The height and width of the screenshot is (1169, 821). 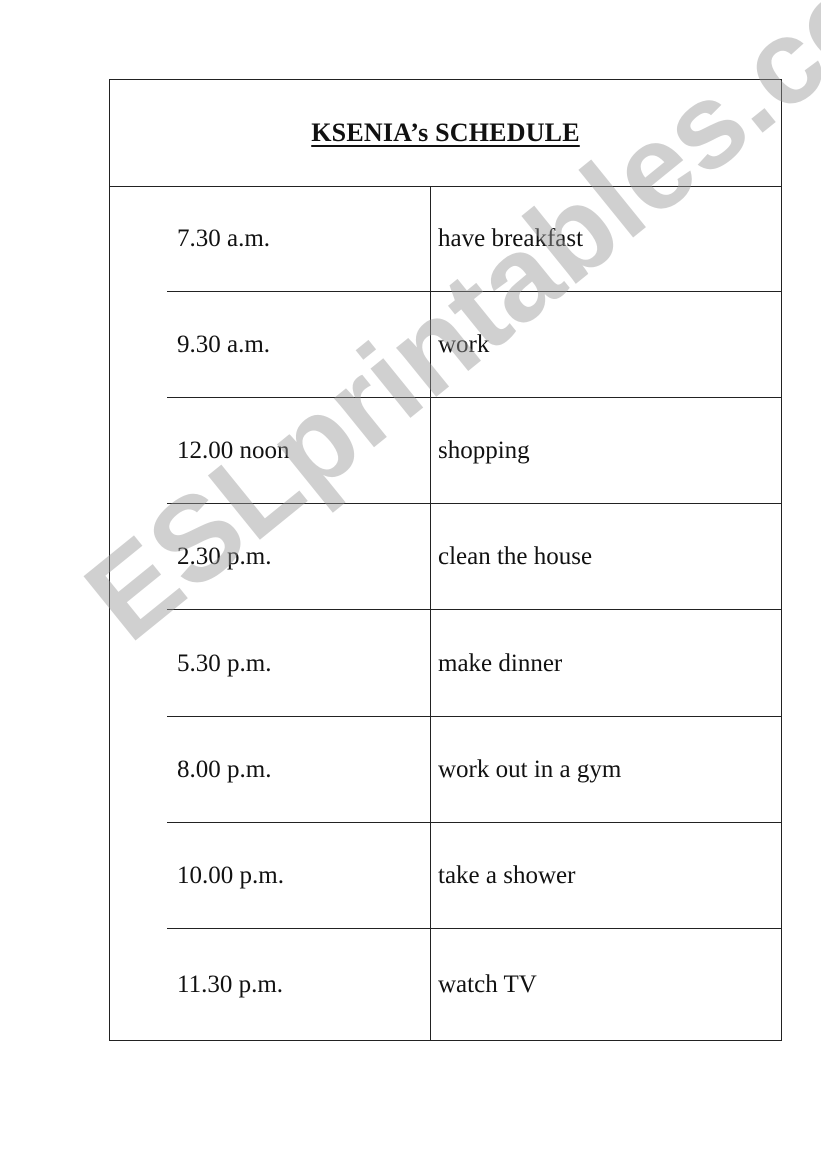 I want to click on table-row: 5.30 p.m. make dinner, so click(x=445, y=664).